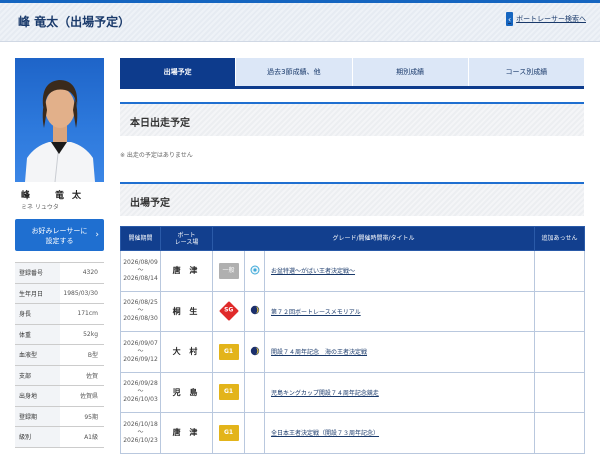 Image resolution: width=600 pixels, height=456 pixels. I want to click on profile-attribute-row: 登録番号 4320, so click(59, 273).